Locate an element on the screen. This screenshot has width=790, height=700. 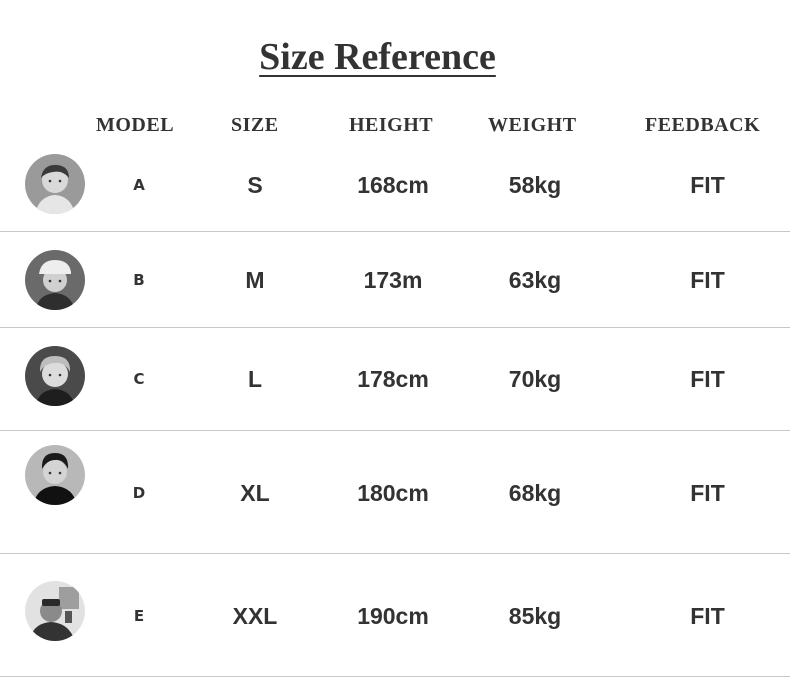
size-cell: S is located at coordinates (255, 185).